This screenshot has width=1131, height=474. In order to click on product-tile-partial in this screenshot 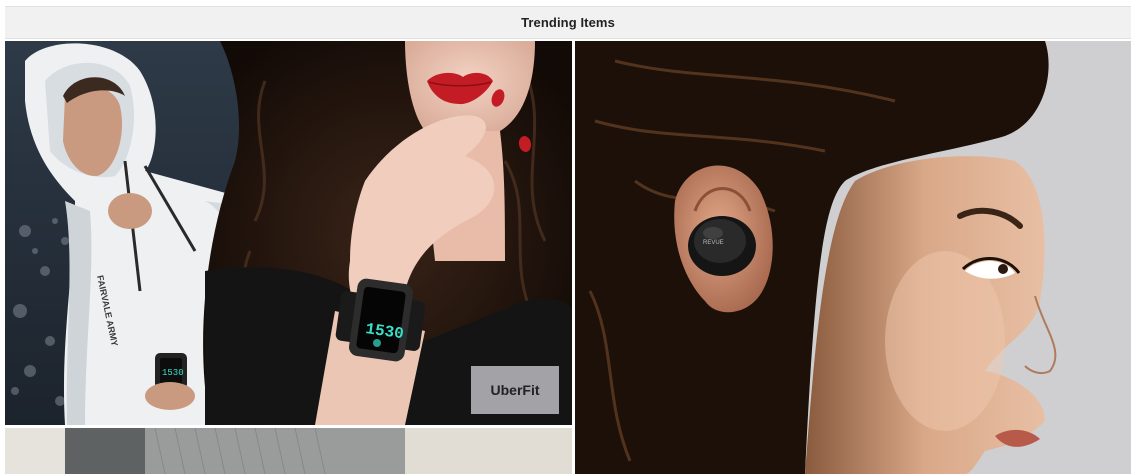, I will do `click(288, 451)`.